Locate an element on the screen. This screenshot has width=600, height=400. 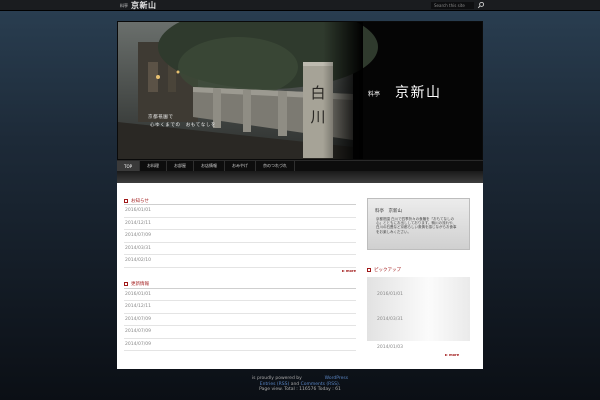
site-logo: 料亭 京新山 is located at coordinates (138, 5).